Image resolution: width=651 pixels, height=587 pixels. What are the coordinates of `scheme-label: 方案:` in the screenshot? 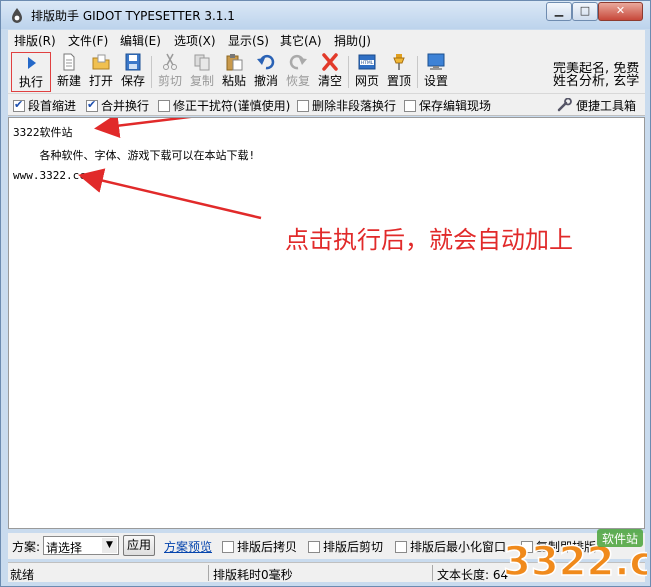 It's located at (26, 547).